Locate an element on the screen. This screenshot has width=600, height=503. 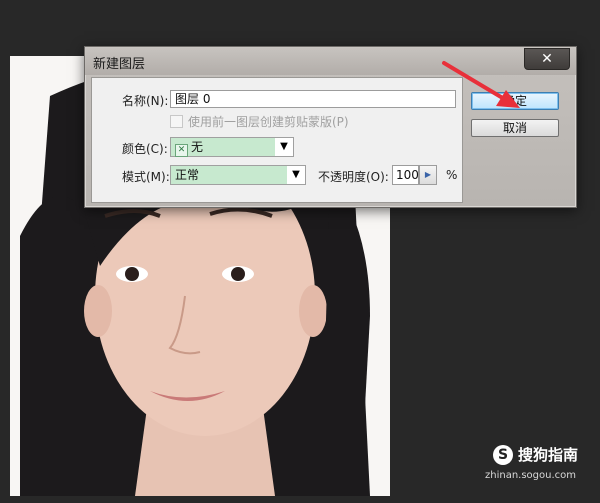
spinner-right-icon: ▶ is located at coordinates (428, 174).